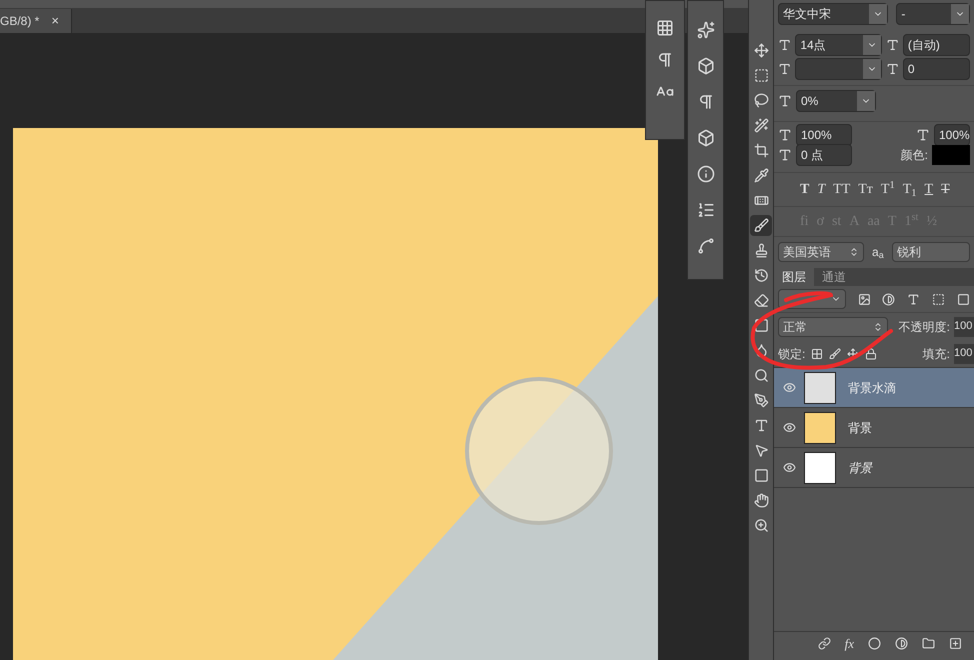 The width and height of the screenshot is (974, 660). I want to click on opacity-field: 100, so click(964, 326).